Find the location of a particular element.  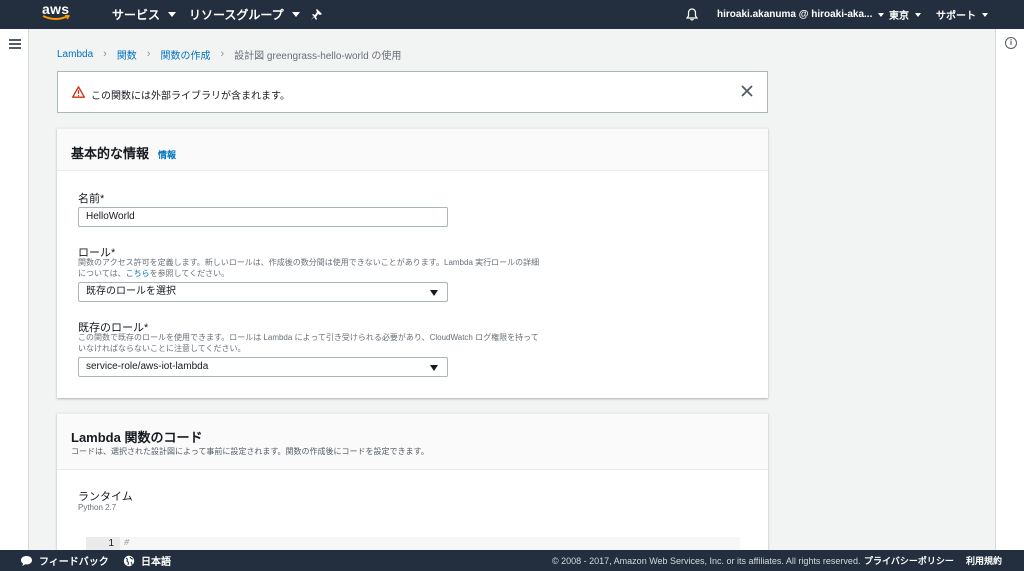

chat-bubble-icon is located at coordinates (26, 560).